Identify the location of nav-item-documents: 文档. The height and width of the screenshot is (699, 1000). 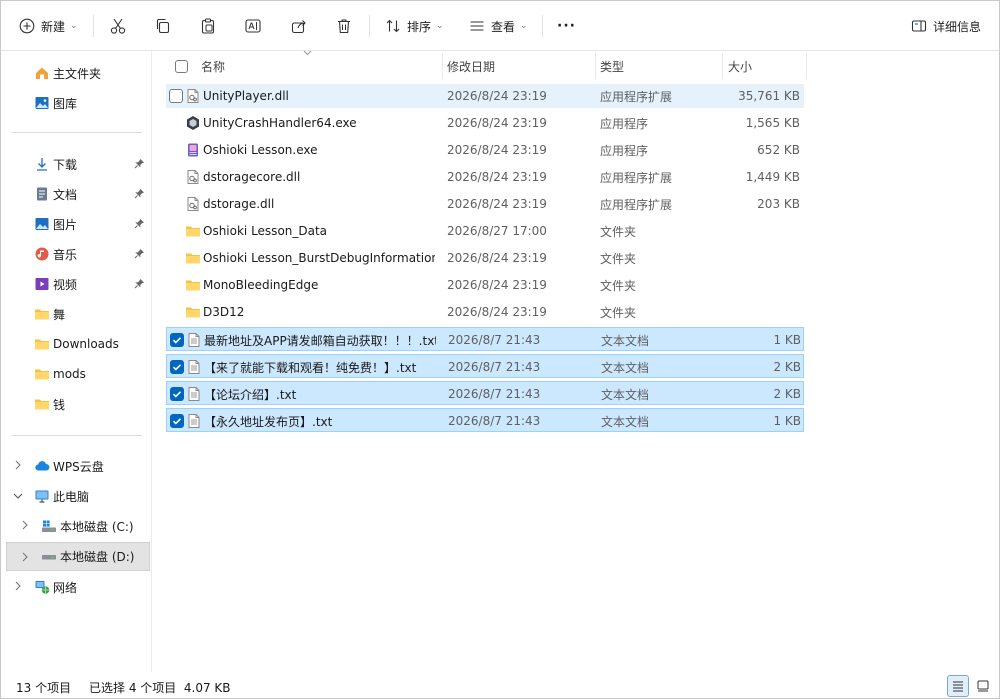
(76, 194).